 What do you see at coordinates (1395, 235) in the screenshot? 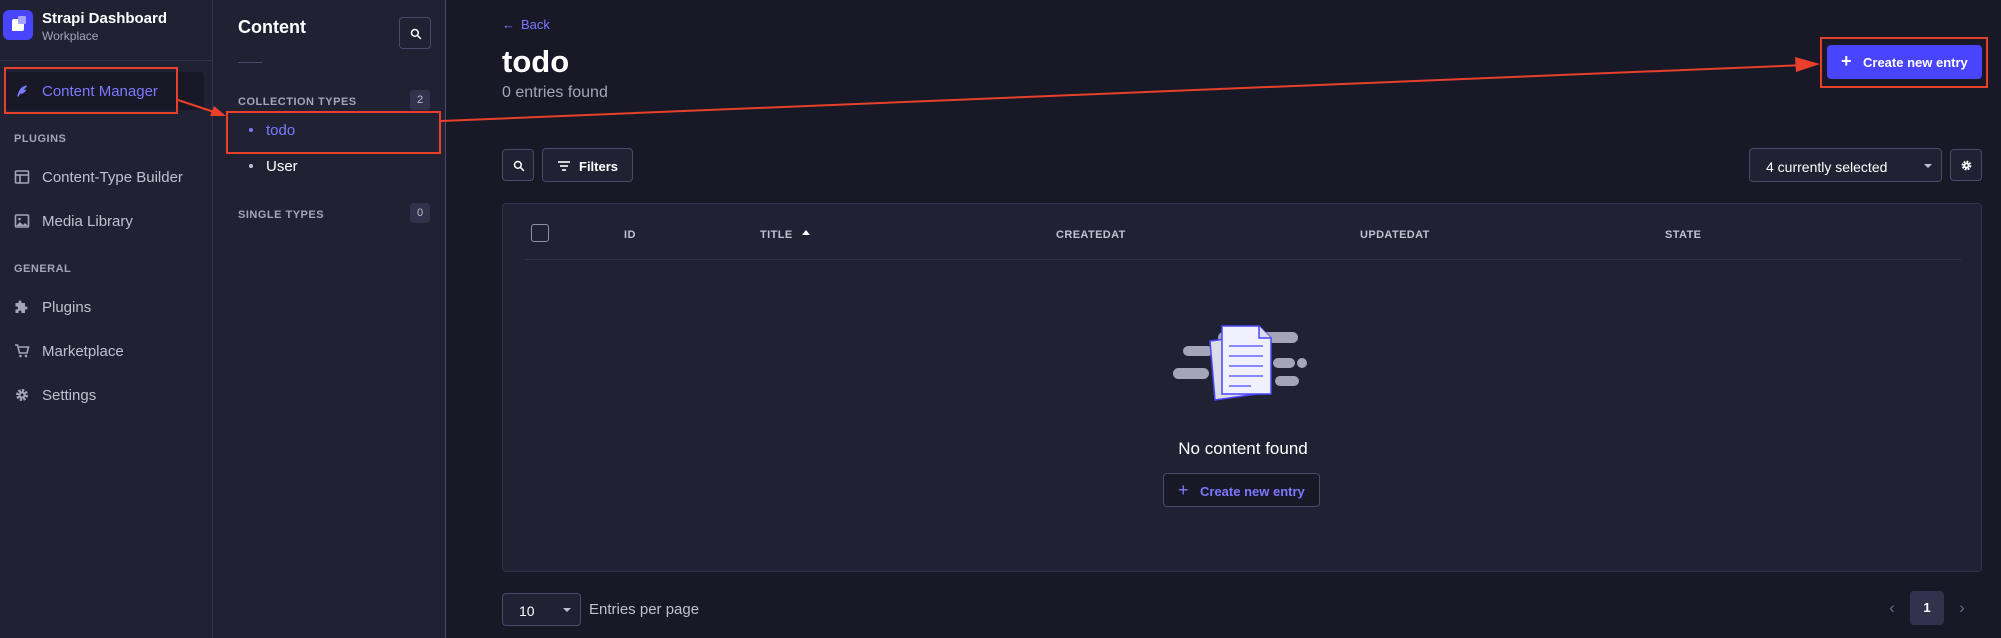
I see `column-header-updatedat: UPDATEDAT` at bounding box center [1395, 235].